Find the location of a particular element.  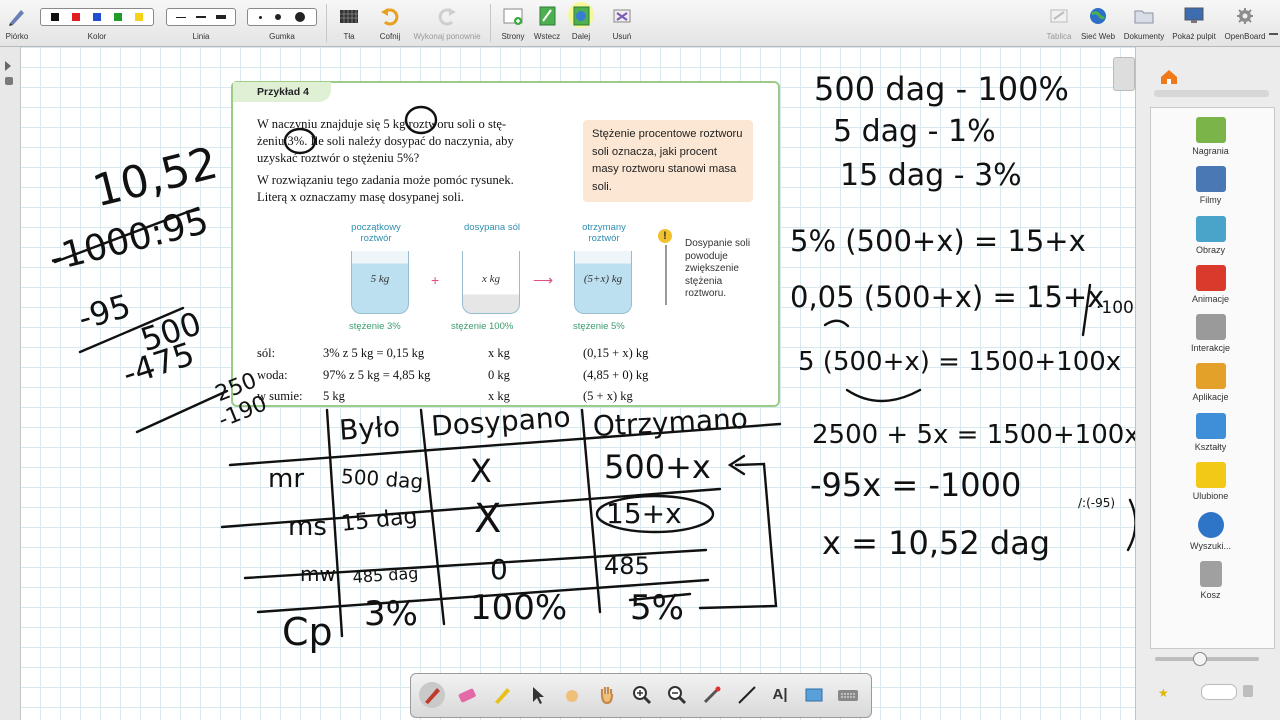

hw-row-label-mw: mw is located at coordinates (318, 574).